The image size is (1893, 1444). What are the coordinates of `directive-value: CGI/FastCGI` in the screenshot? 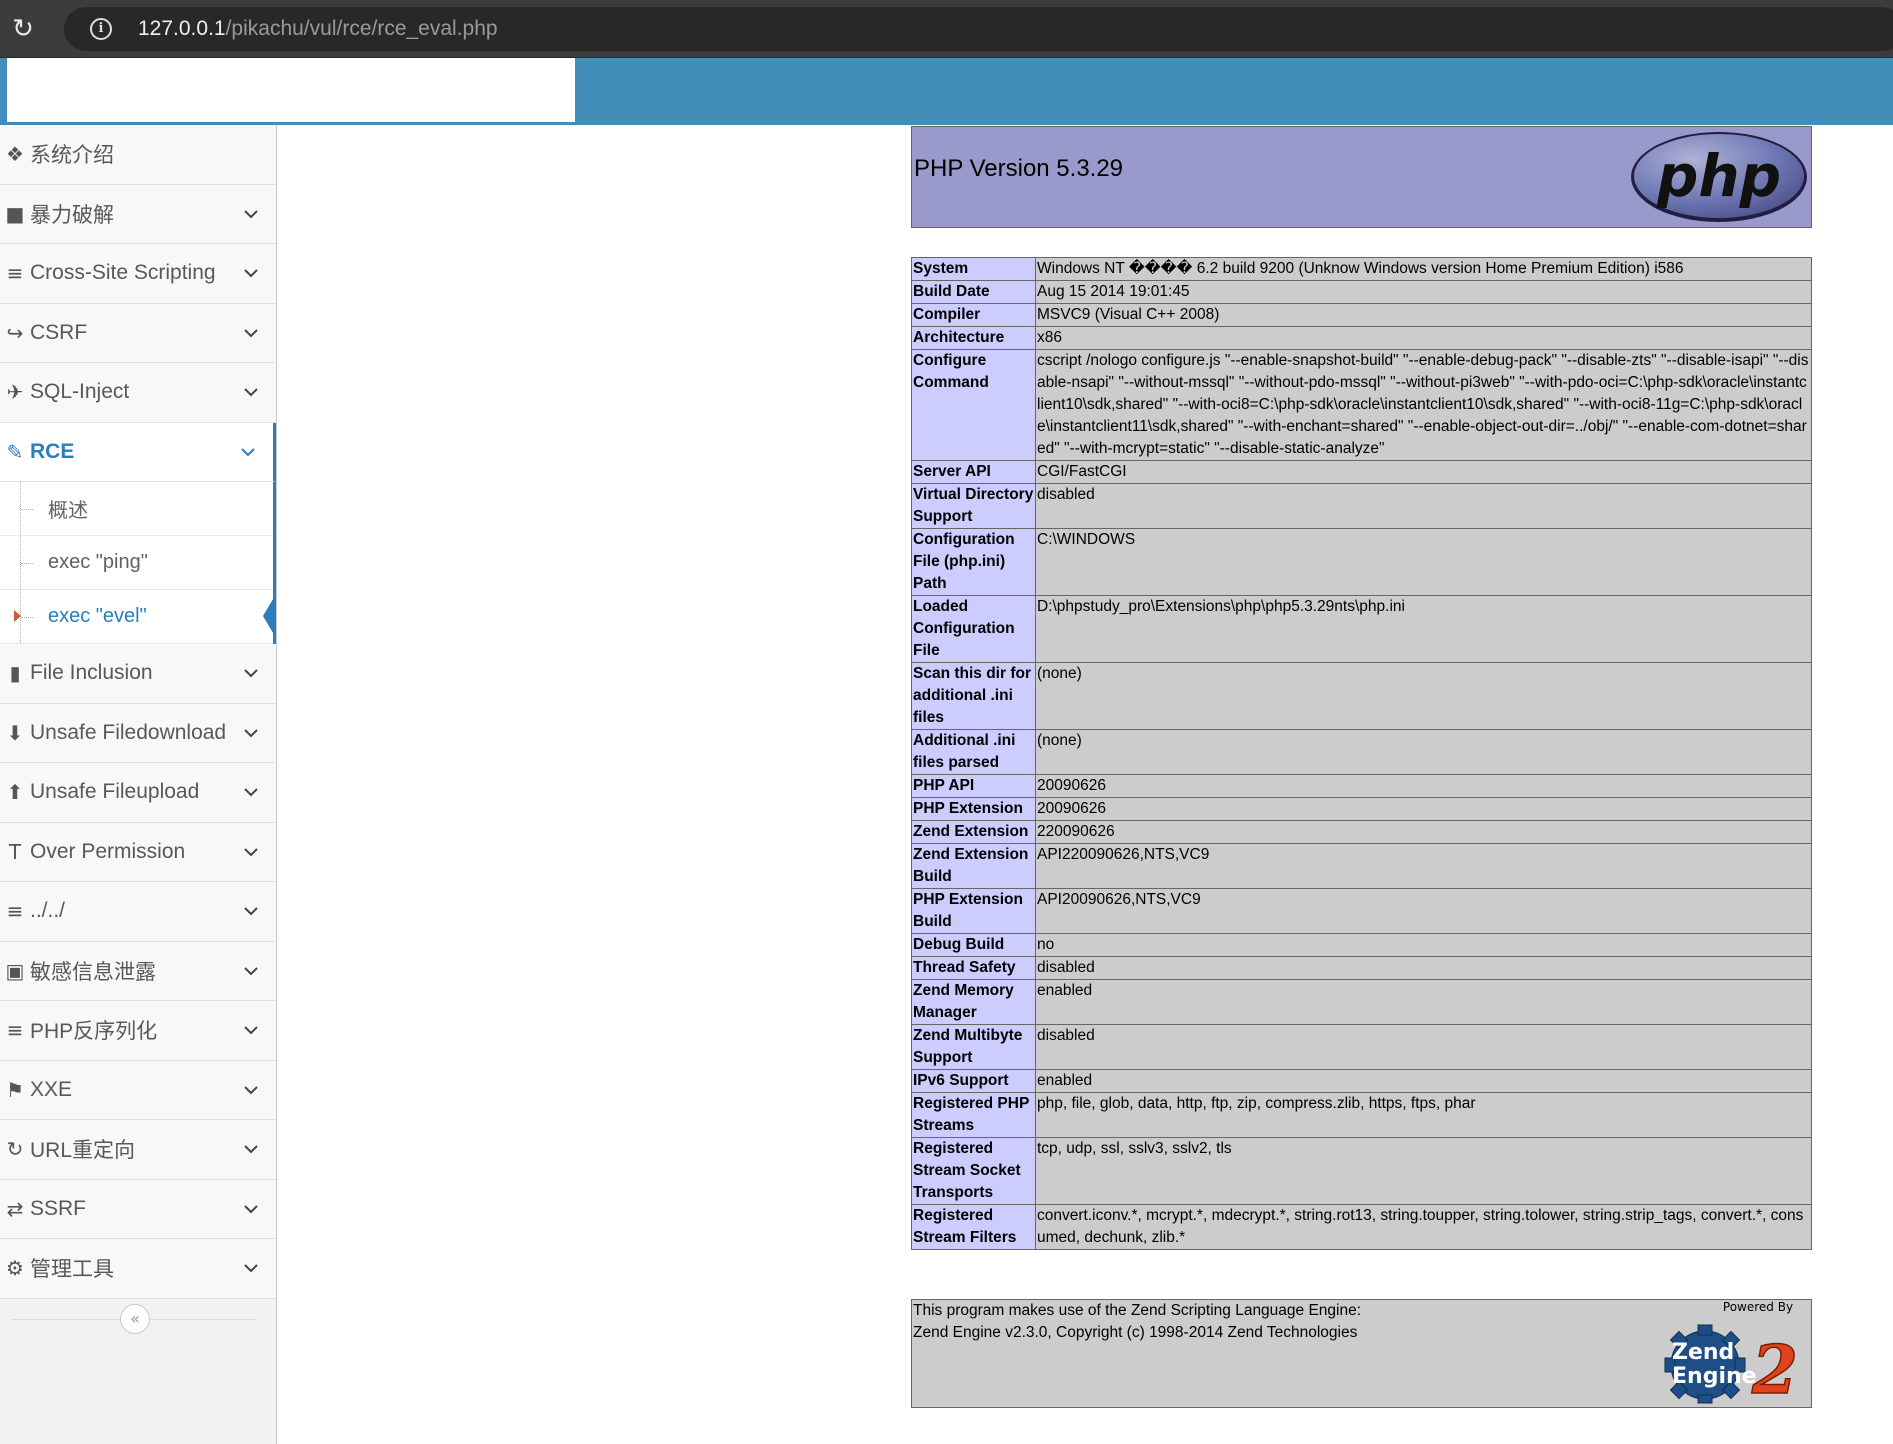 It's located at (1423, 472).